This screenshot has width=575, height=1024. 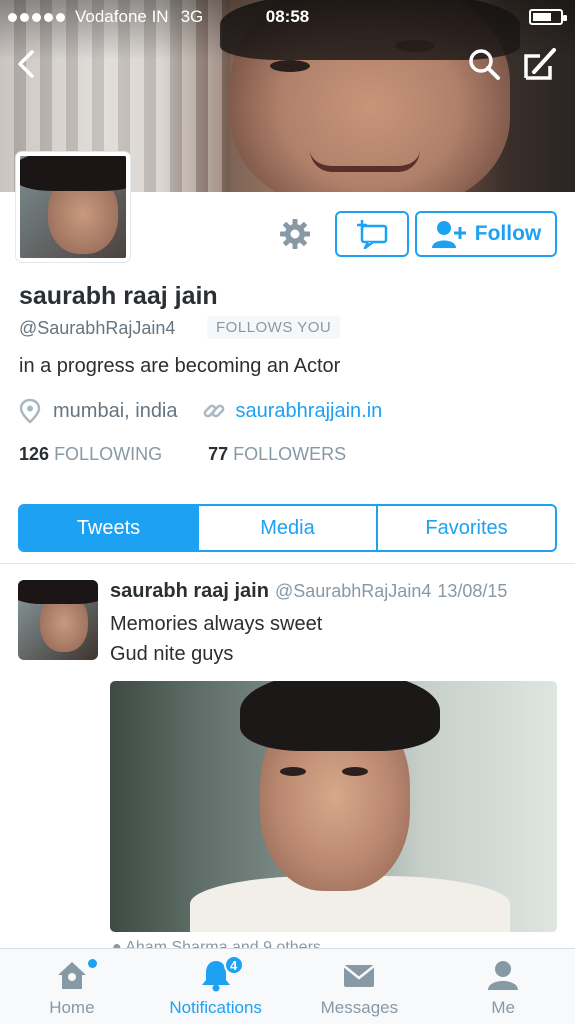 I want to click on profile-location: mumbai, india, so click(x=115, y=410).